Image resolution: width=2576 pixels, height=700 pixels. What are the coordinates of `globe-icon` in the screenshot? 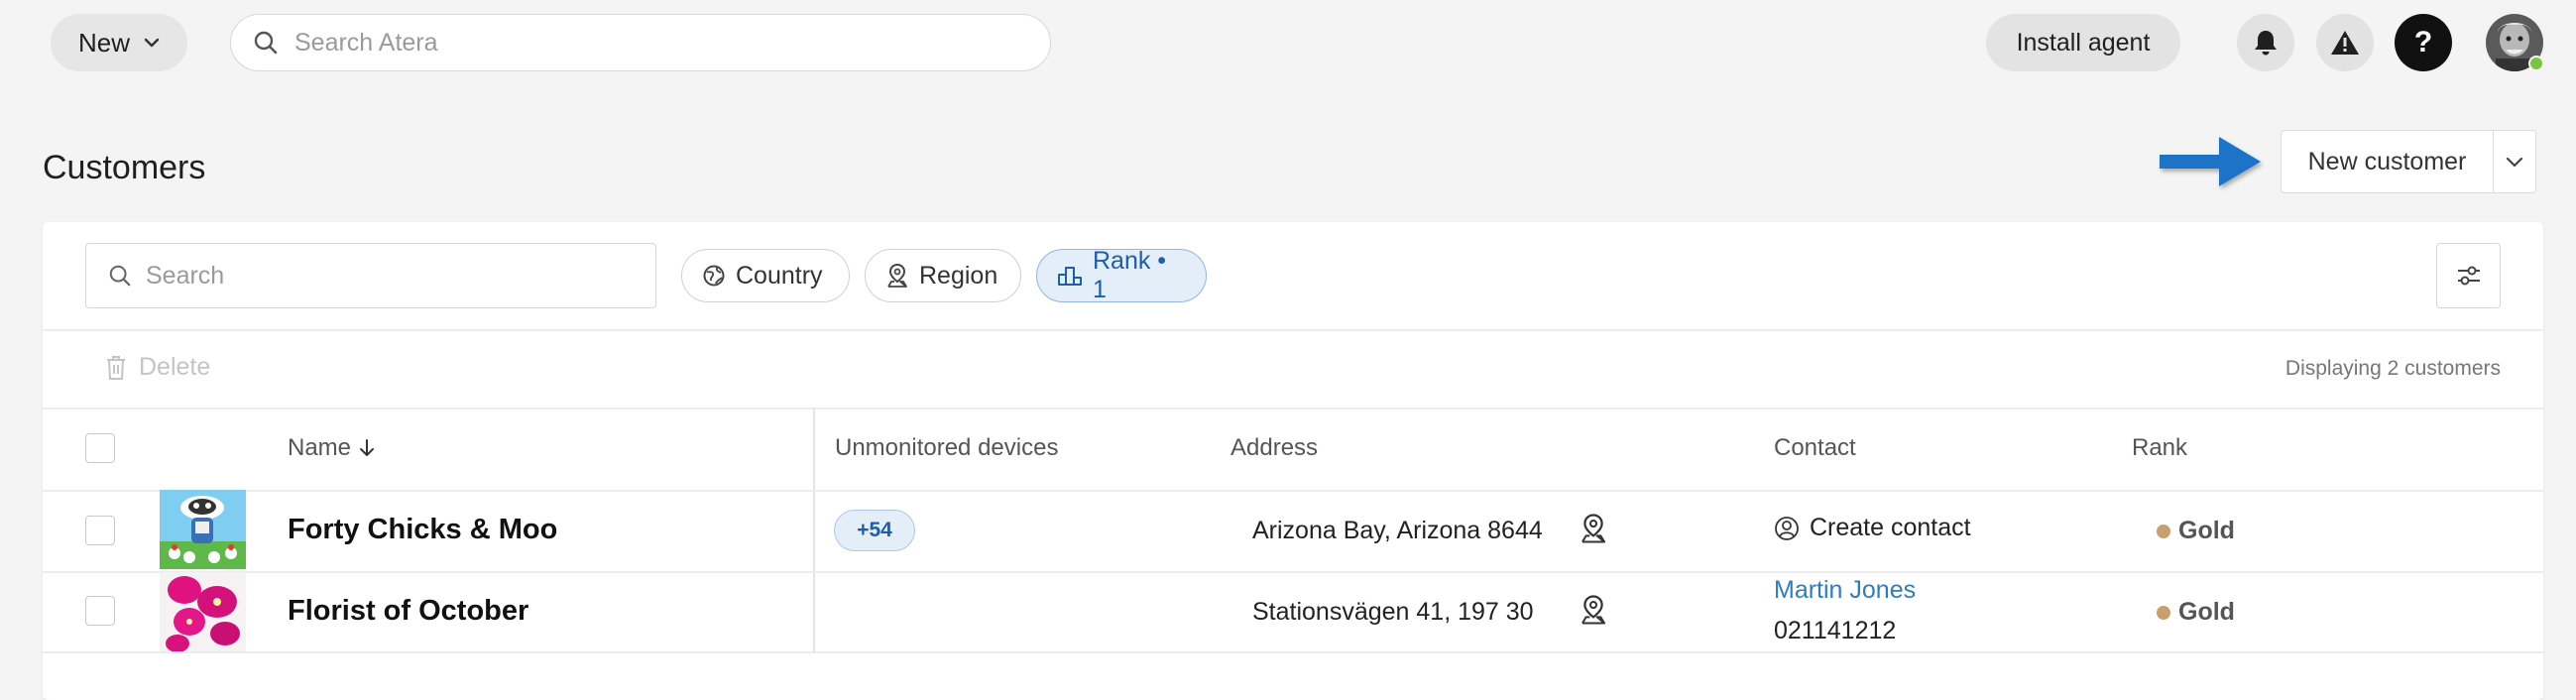 It's located at (714, 276).